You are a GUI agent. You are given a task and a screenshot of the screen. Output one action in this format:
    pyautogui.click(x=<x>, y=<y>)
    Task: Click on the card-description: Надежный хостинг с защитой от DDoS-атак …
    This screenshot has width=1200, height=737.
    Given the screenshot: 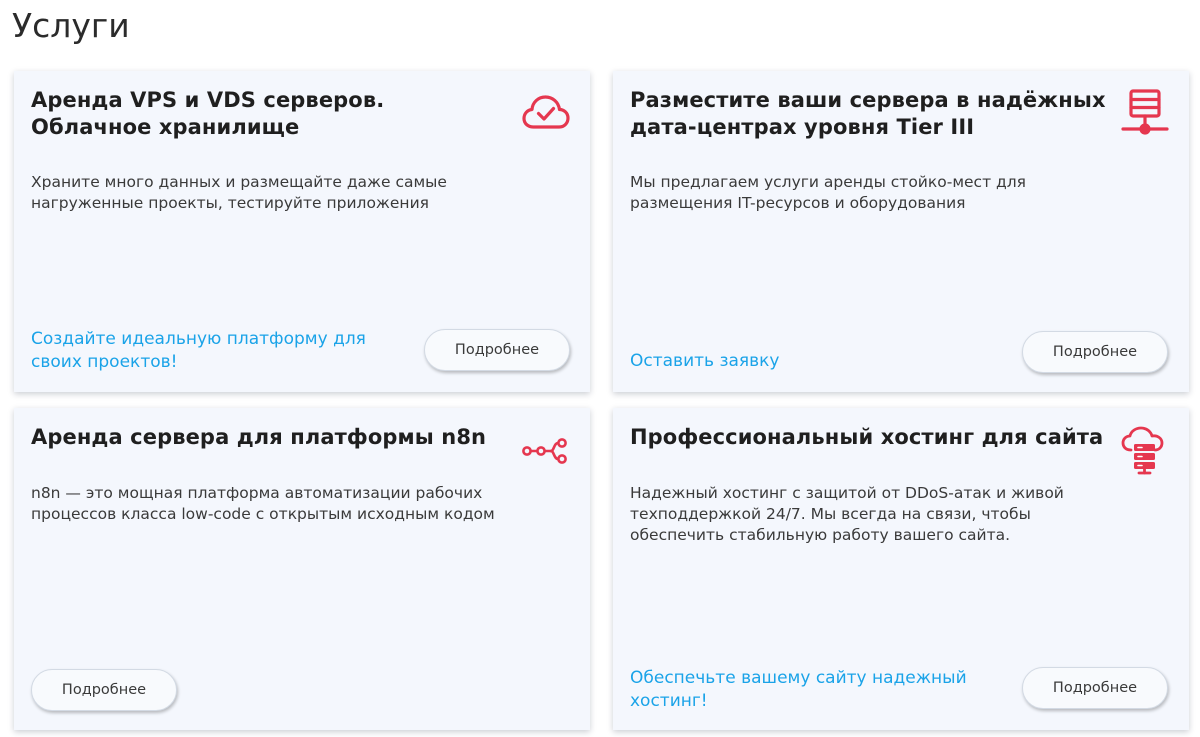 What is the action you would take?
    pyautogui.click(x=847, y=514)
    